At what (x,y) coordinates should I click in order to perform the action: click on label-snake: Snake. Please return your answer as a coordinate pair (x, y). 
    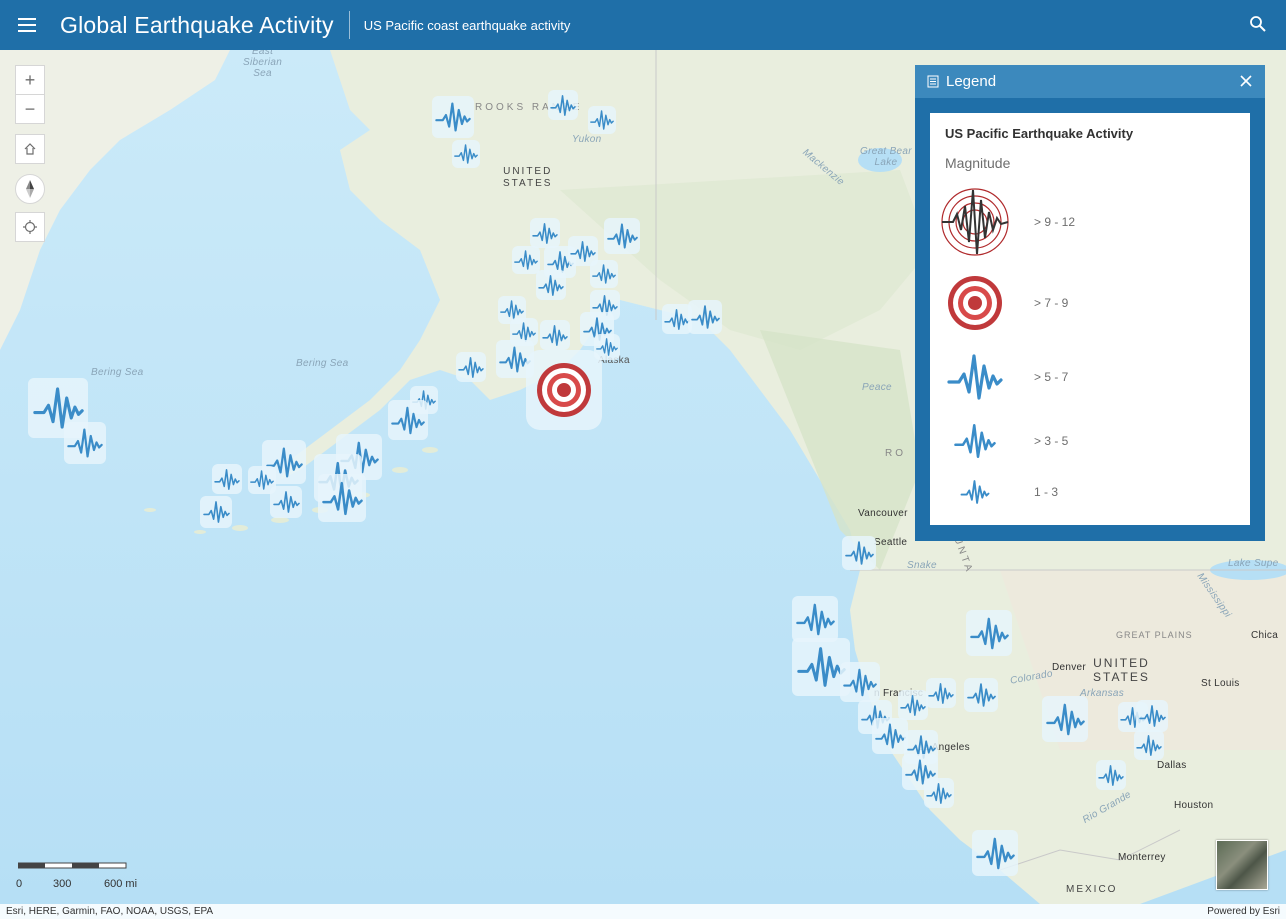
    Looking at the image, I should click on (922, 565).